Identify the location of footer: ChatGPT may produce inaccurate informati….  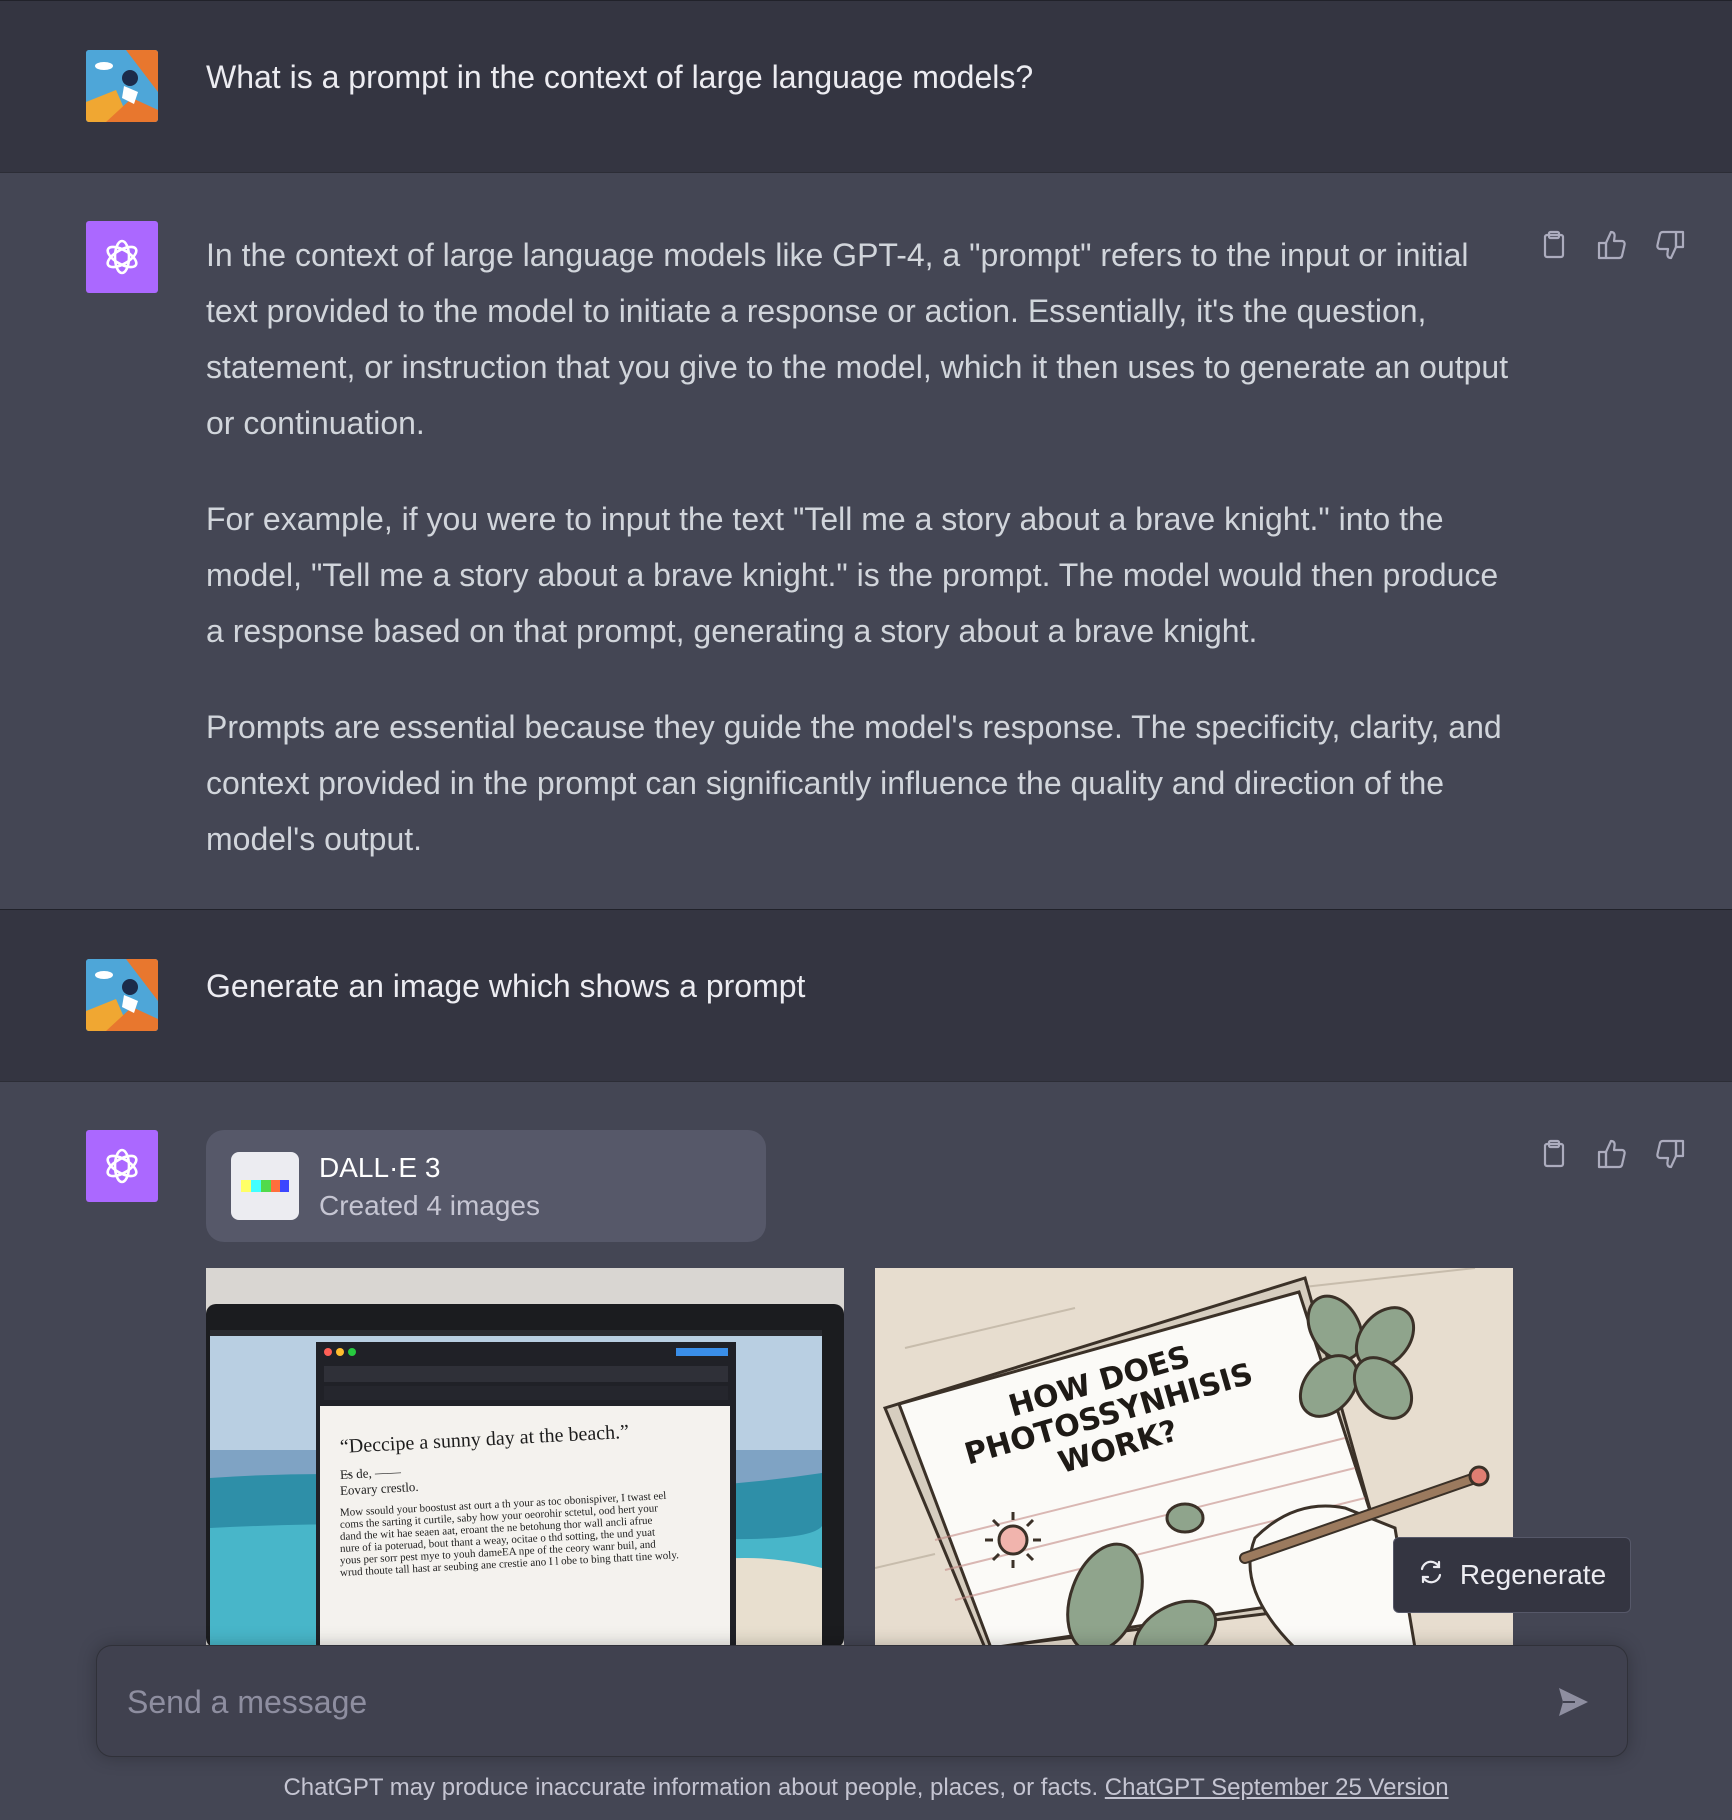
(866, 1788).